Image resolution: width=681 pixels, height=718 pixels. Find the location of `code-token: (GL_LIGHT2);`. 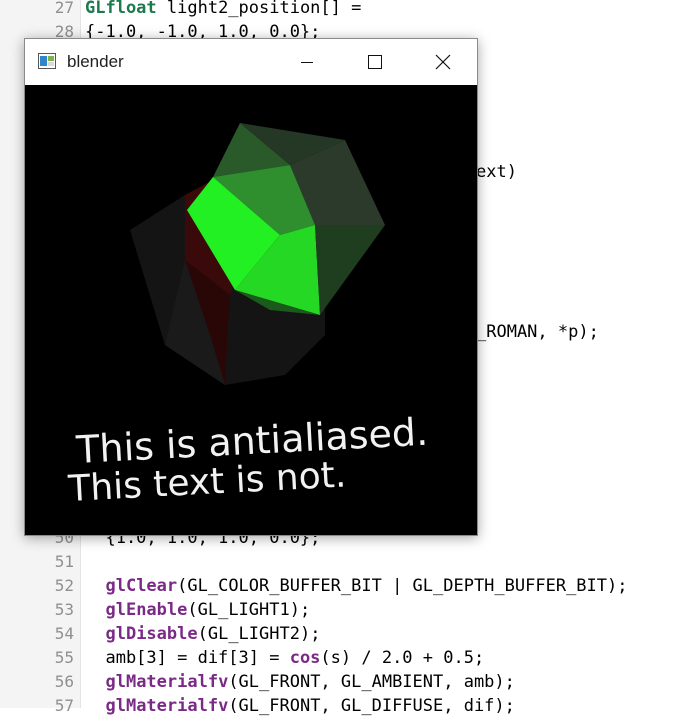

code-token: (GL_LIGHT2); is located at coordinates (259, 634).